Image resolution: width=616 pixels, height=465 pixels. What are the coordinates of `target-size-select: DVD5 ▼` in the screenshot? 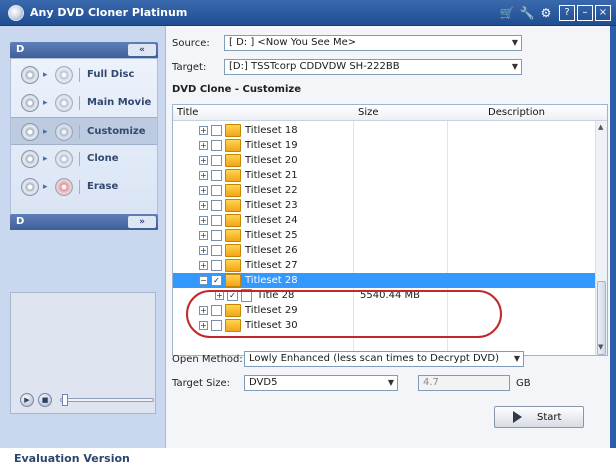 It's located at (321, 383).